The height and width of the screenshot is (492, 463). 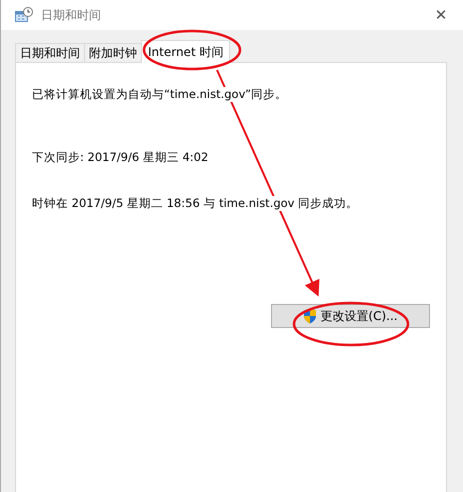 What do you see at coordinates (120, 157) in the screenshot?
I see `next-sync-text: 下次同步: 2017/9/6 星期三 4:02` at bounding box center [120, 157].